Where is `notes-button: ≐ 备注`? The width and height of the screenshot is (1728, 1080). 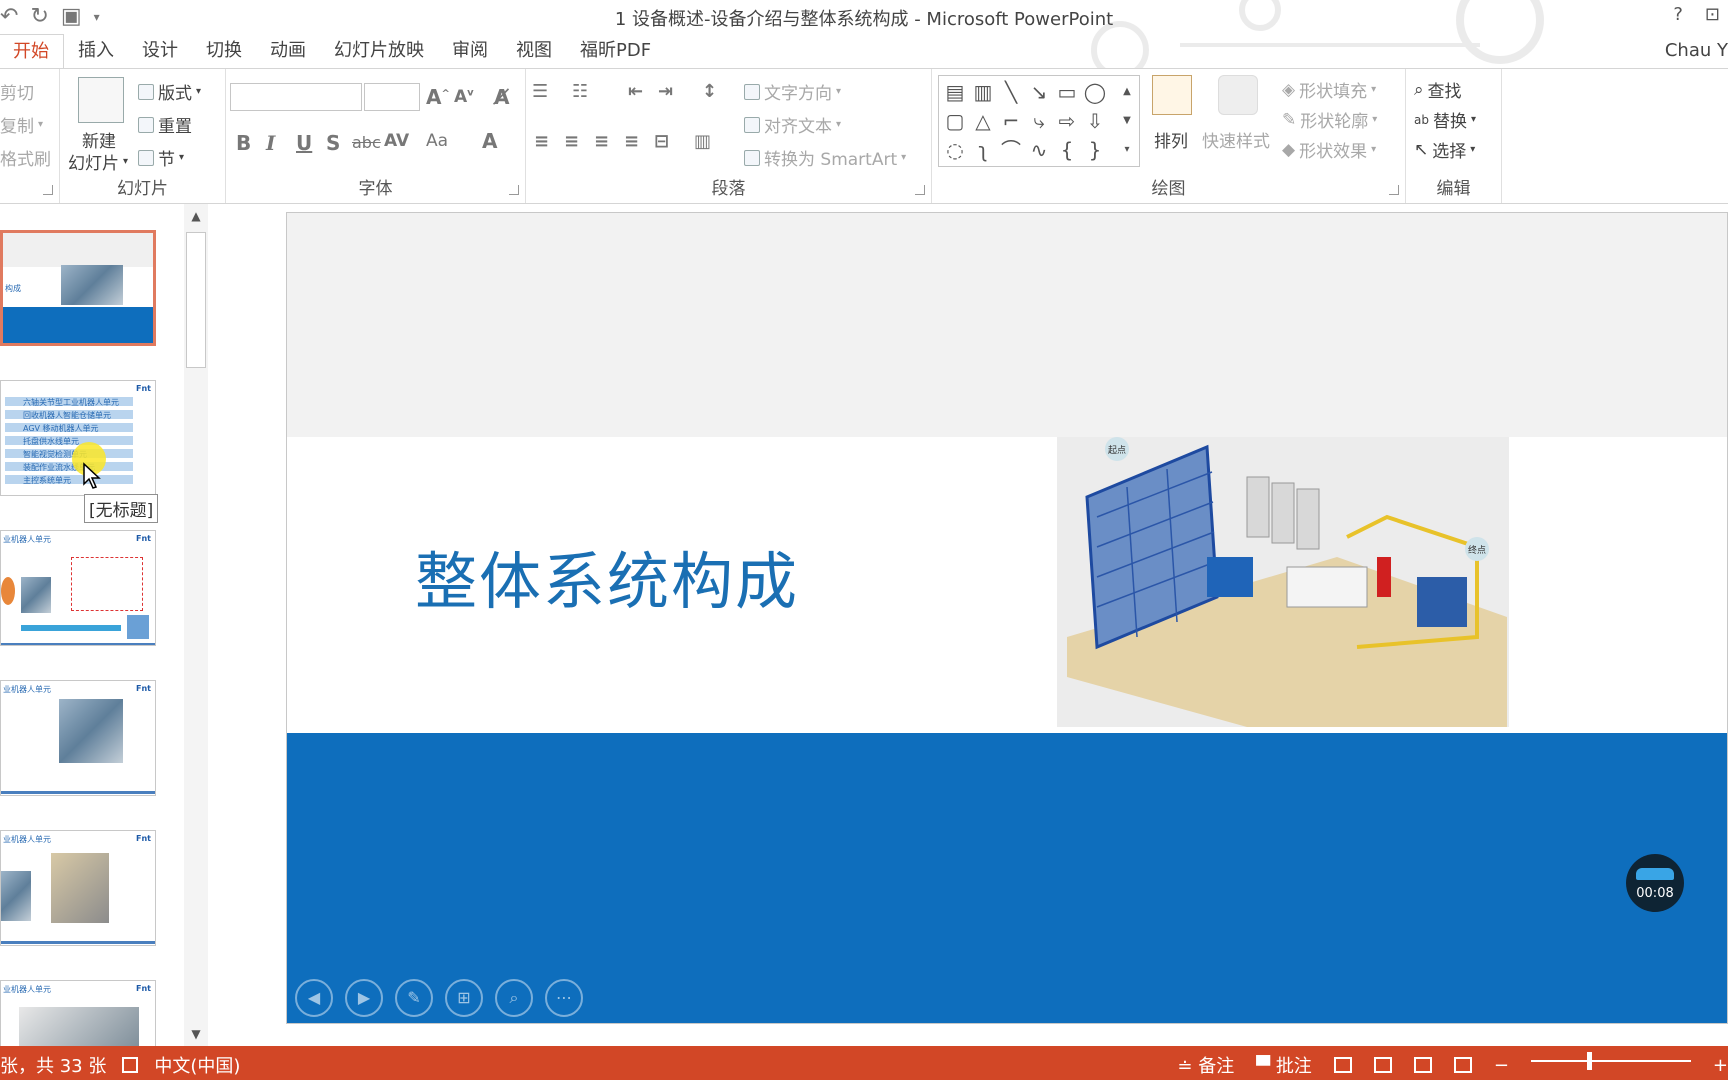 notes-button: ≐ 备注 is located at coordinates (1205, 1065).